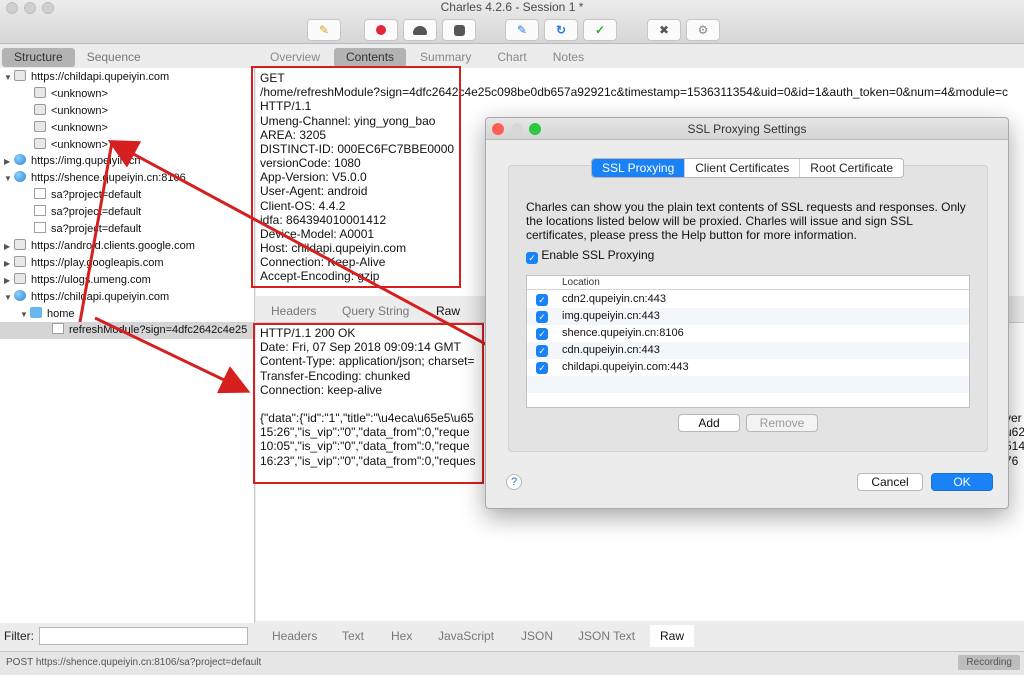 This screenshot has width=1024, height=675. What do you see at coordinates (989, 662) in the screenshot?
I see `recording-badge: Recording` at bounding box center [989, 662].